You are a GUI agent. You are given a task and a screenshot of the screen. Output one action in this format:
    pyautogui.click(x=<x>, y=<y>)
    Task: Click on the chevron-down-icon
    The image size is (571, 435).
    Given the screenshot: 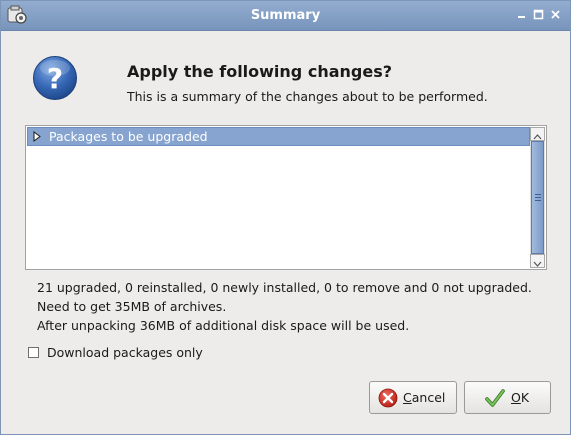 What is the action you would take?
    pyautogui.click(x=537, y=264)
    